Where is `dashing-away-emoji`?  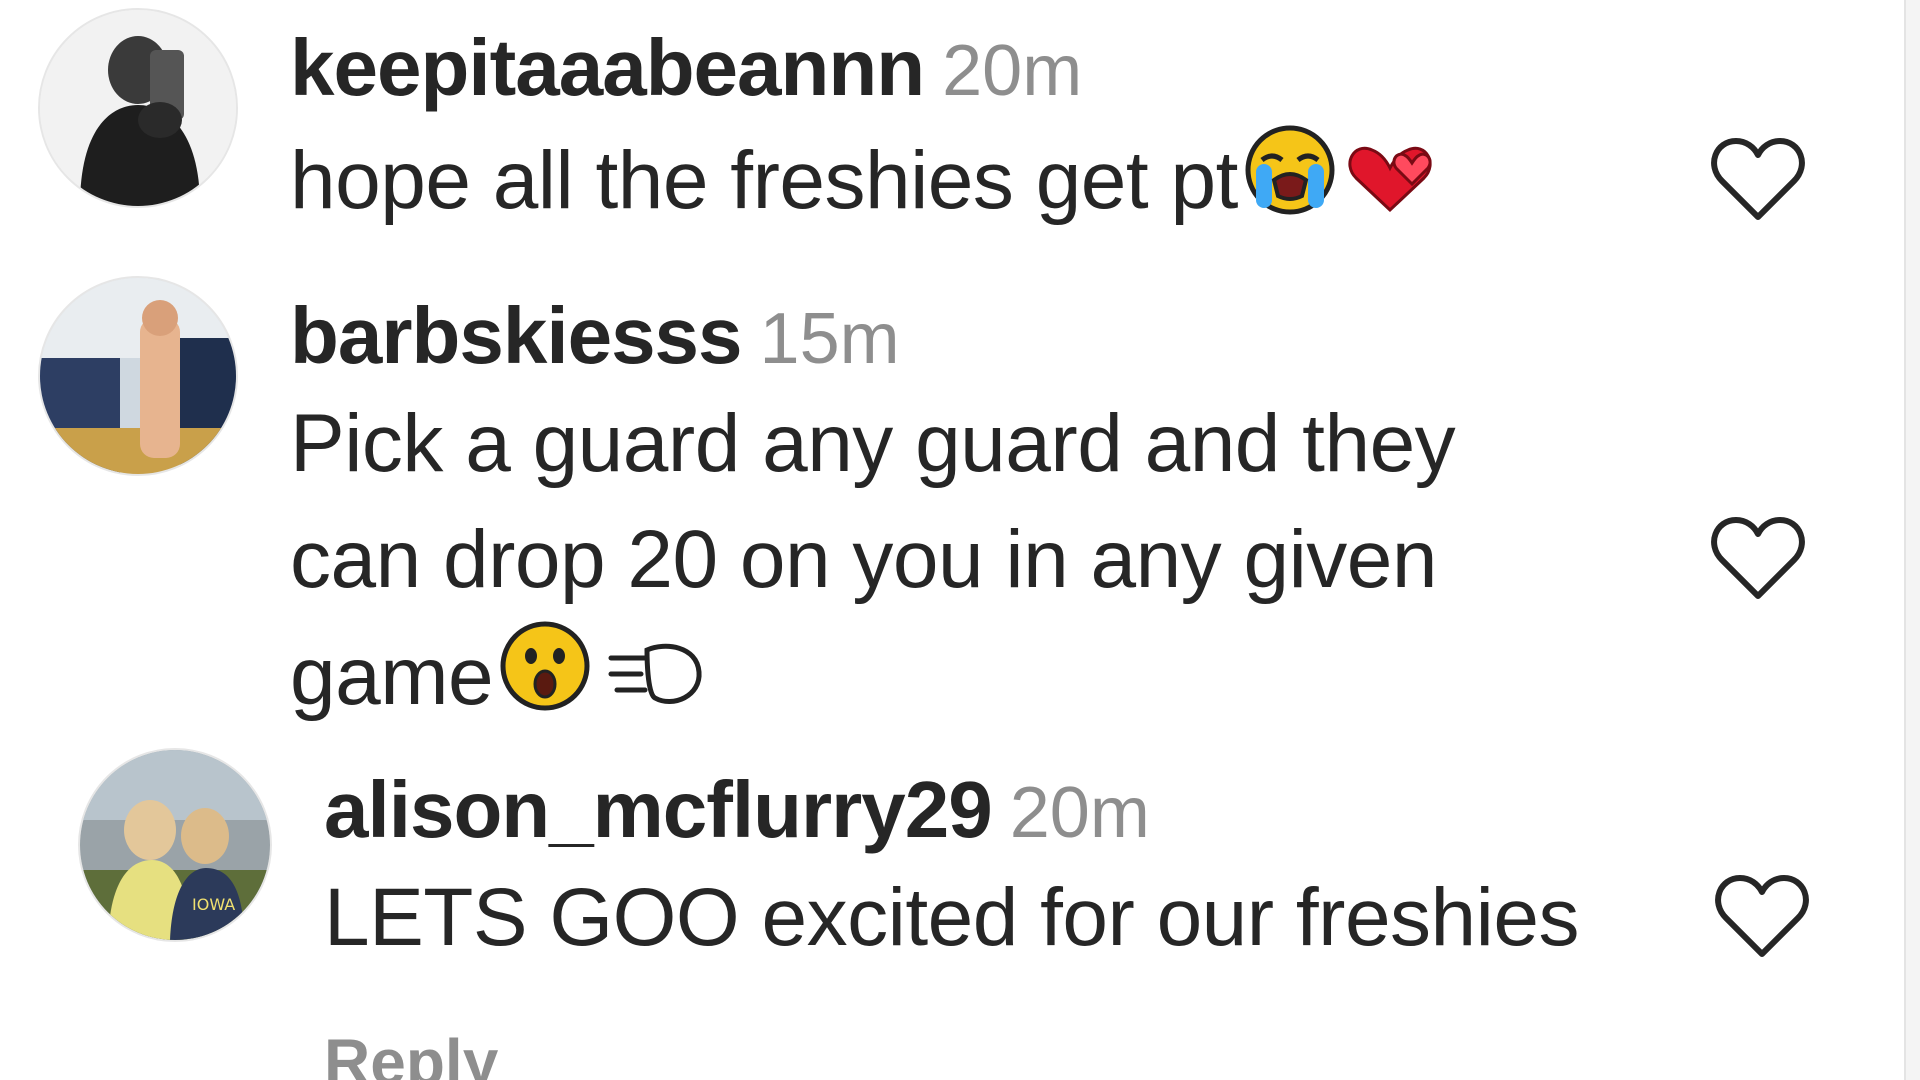 dashing-away-emoji is located at coordinates (657, 687).